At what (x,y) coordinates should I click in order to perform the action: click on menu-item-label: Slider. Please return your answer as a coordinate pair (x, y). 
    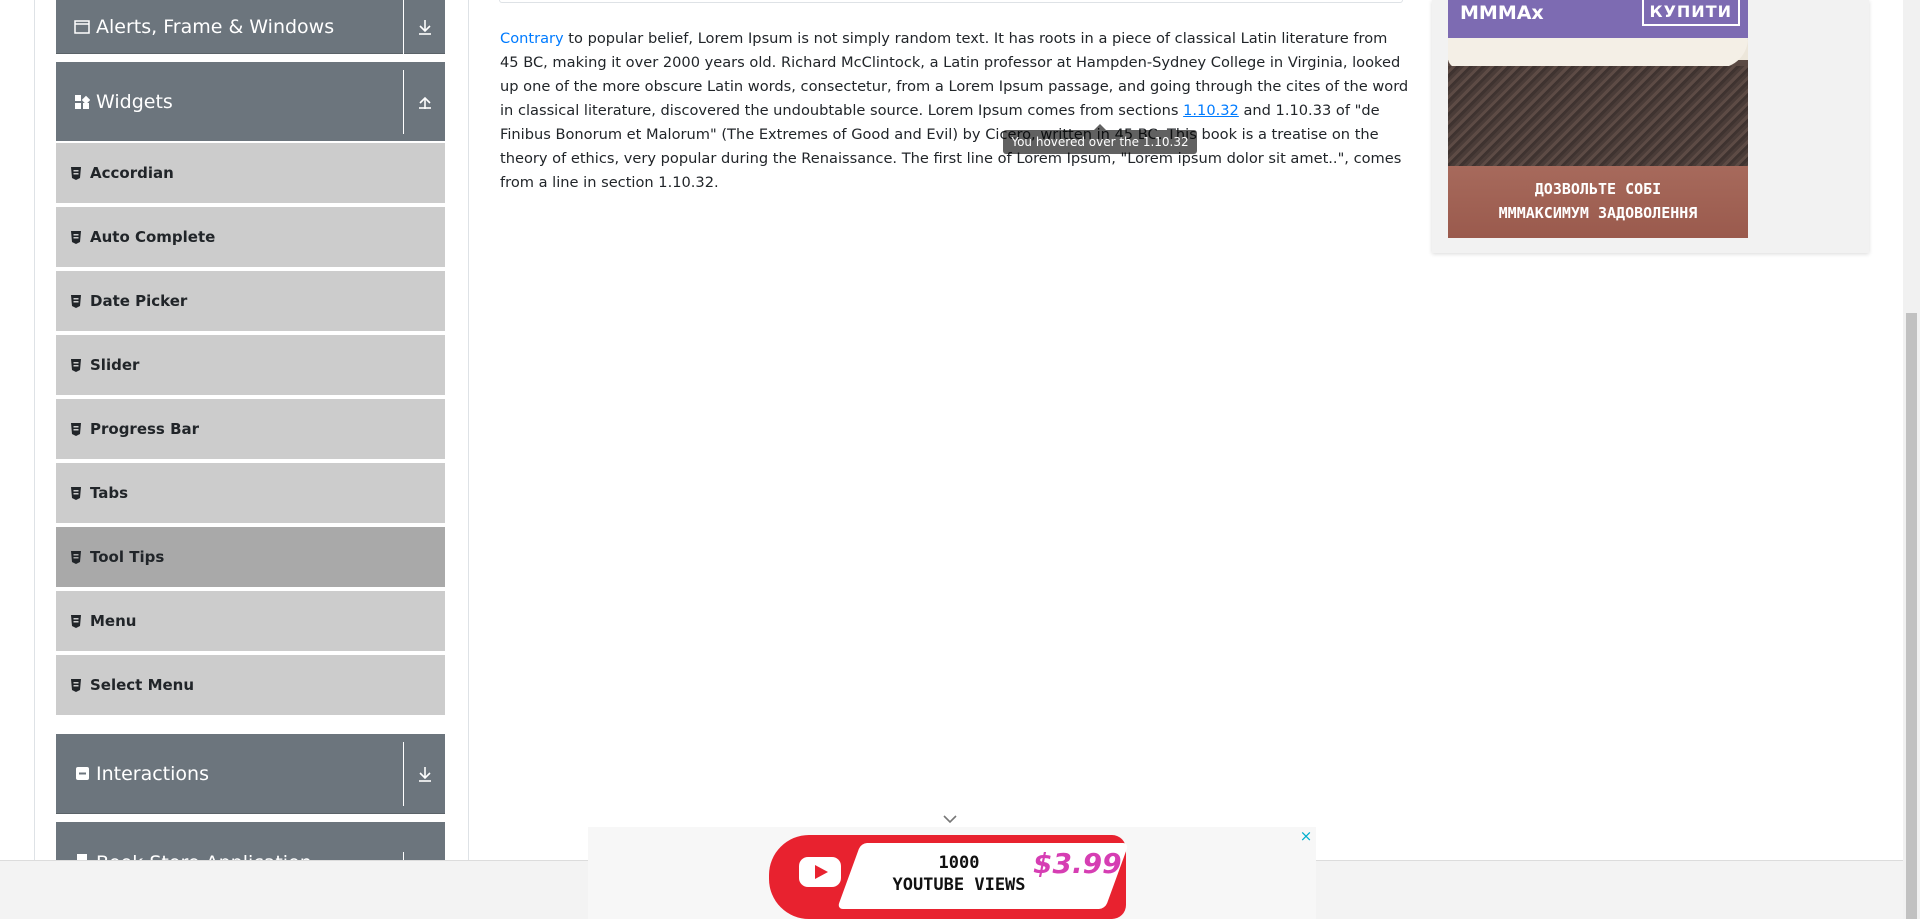
    Looking at the image, I should click on (115, 365).